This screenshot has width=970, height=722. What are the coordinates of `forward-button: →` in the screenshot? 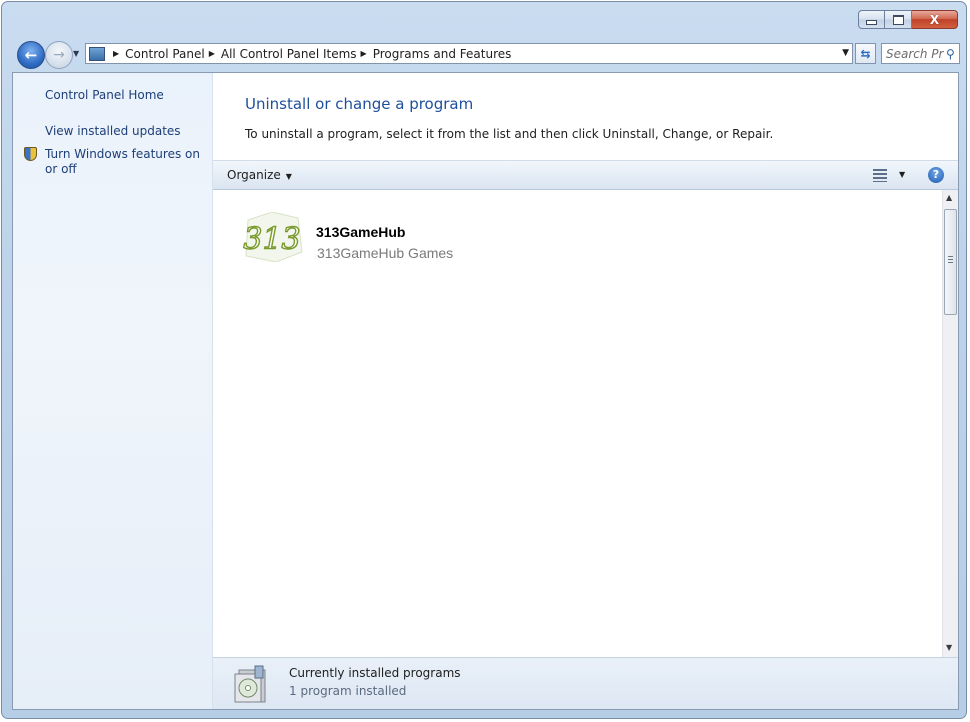 It's located at (59, 55).